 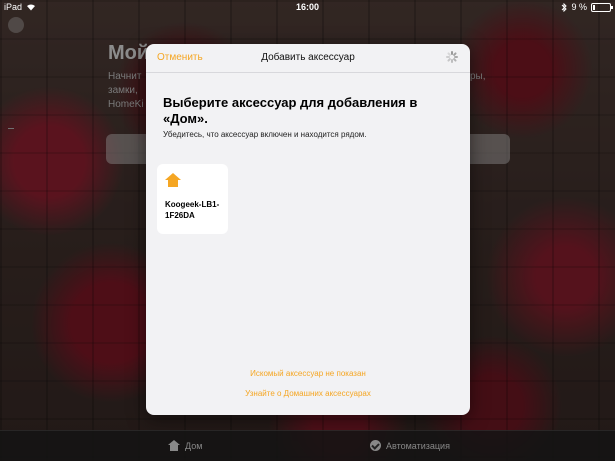 I want to click on accessory-tile: Koogeek-LB1-1F26DA, so click(x=192, y=199).